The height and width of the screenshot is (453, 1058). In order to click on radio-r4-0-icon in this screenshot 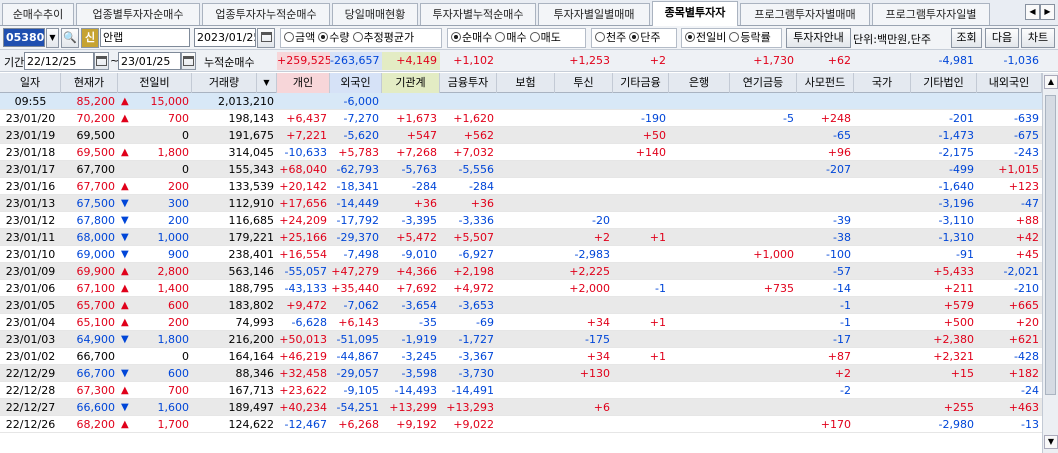, I will do `click(690, 37)`.